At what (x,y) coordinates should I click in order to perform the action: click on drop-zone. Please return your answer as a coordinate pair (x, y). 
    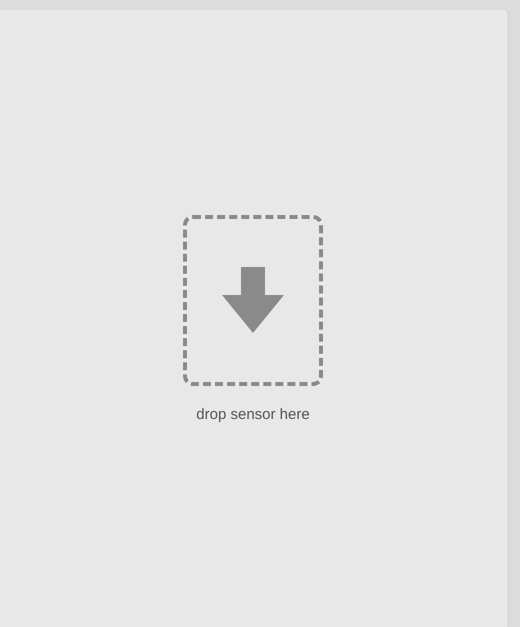
    Looking at the image, I should click on (253, 300).